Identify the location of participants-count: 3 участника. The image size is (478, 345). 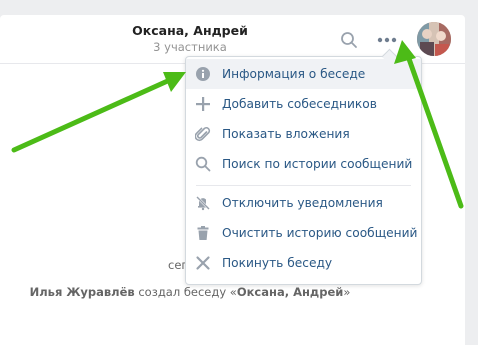
(190, 47).